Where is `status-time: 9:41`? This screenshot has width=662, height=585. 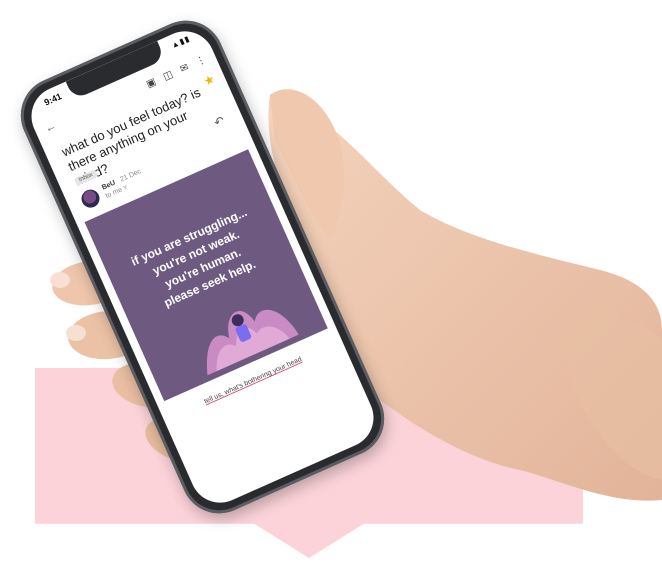 status-time: 9:41 is located at coordinates (53, 99).